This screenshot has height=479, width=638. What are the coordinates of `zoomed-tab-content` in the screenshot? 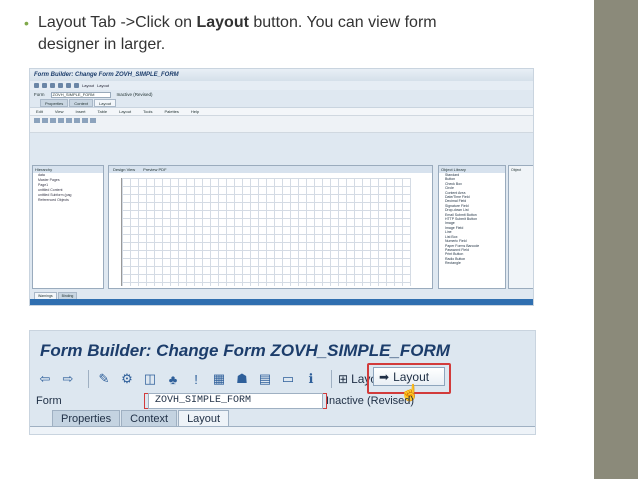 It's located at (282, 430).